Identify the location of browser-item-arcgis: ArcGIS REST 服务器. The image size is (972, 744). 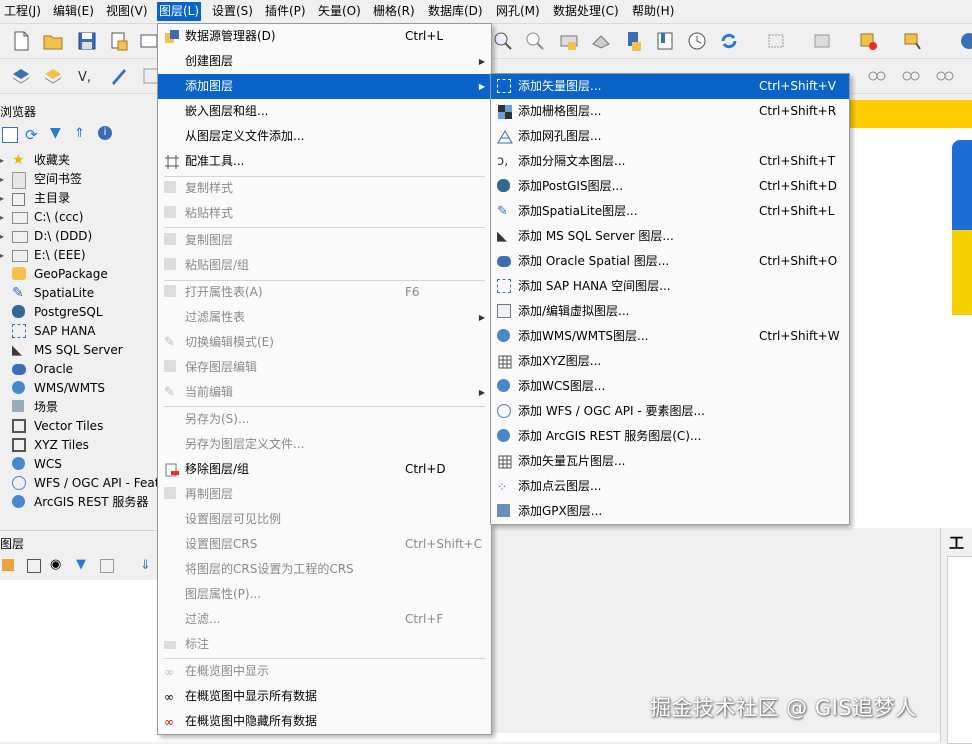
(80, 502).